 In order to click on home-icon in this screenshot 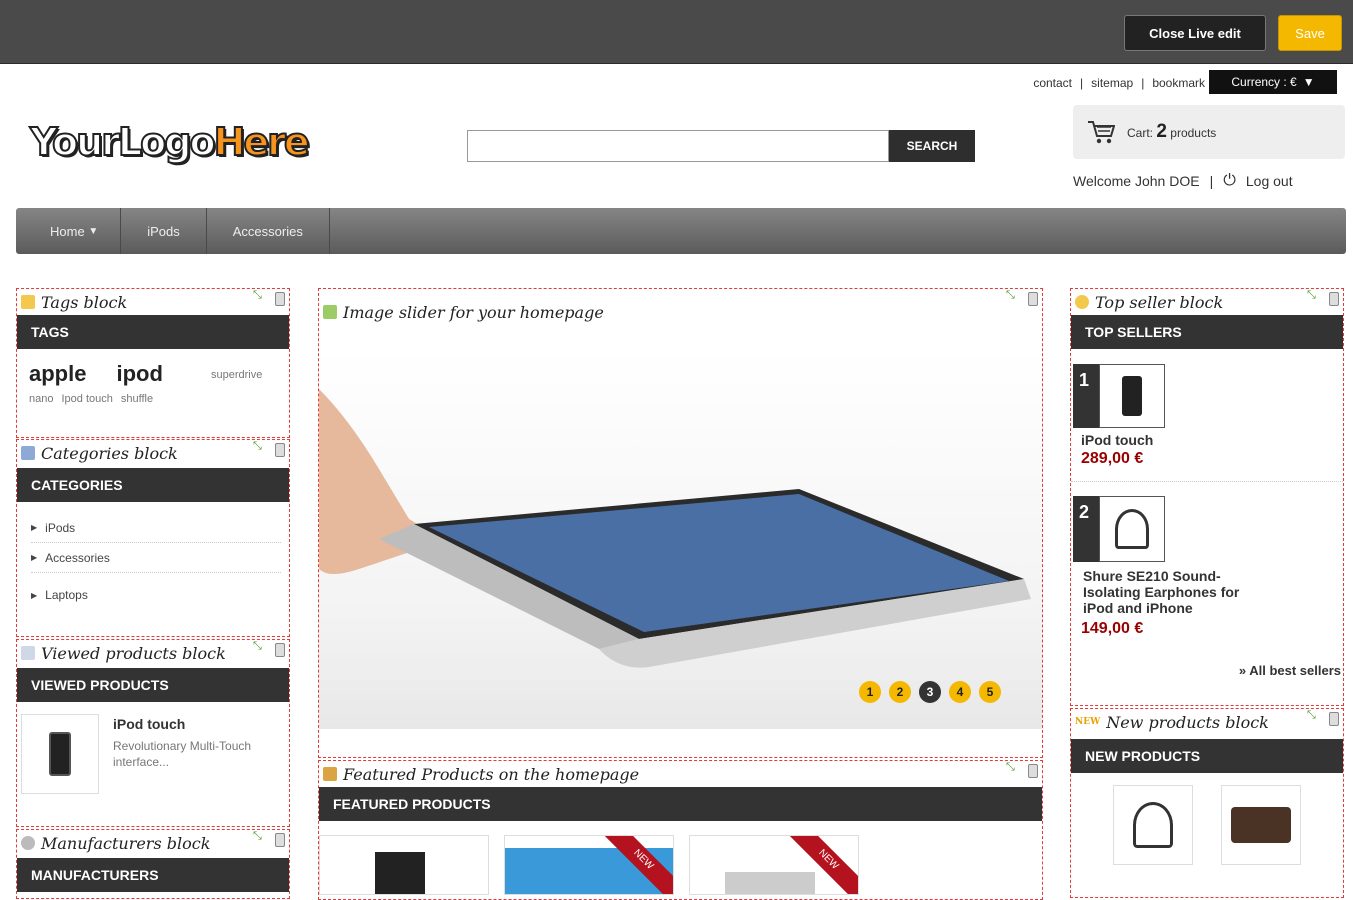, I will do `click(330, 774)`.